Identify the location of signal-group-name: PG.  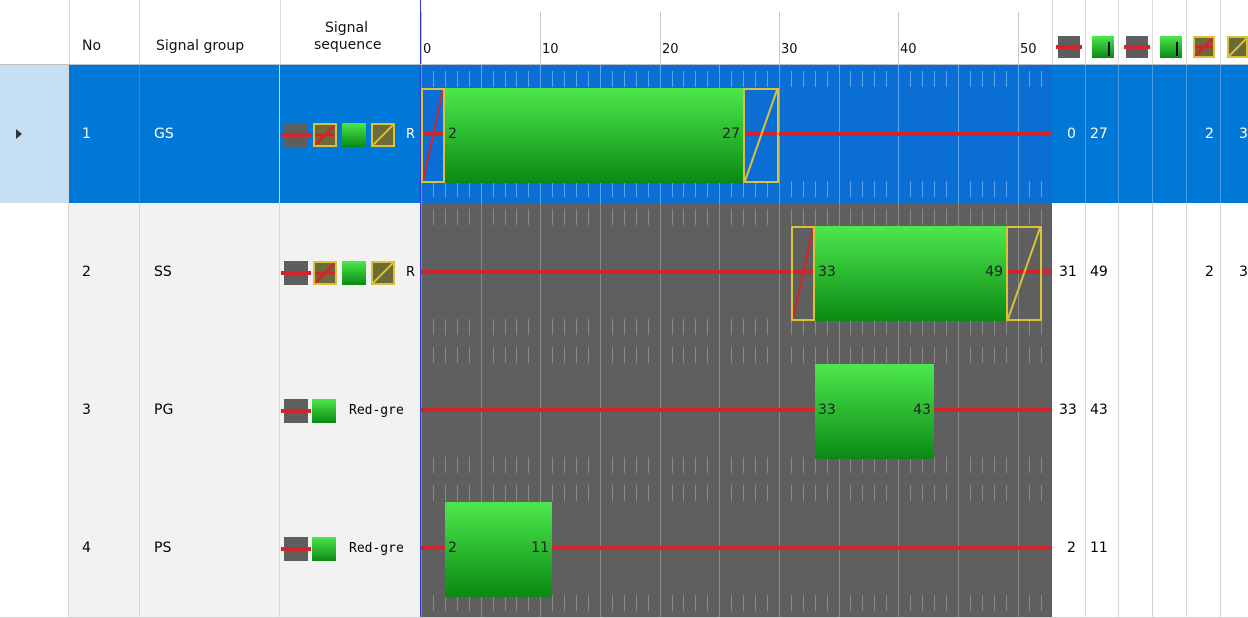
(164, 410).